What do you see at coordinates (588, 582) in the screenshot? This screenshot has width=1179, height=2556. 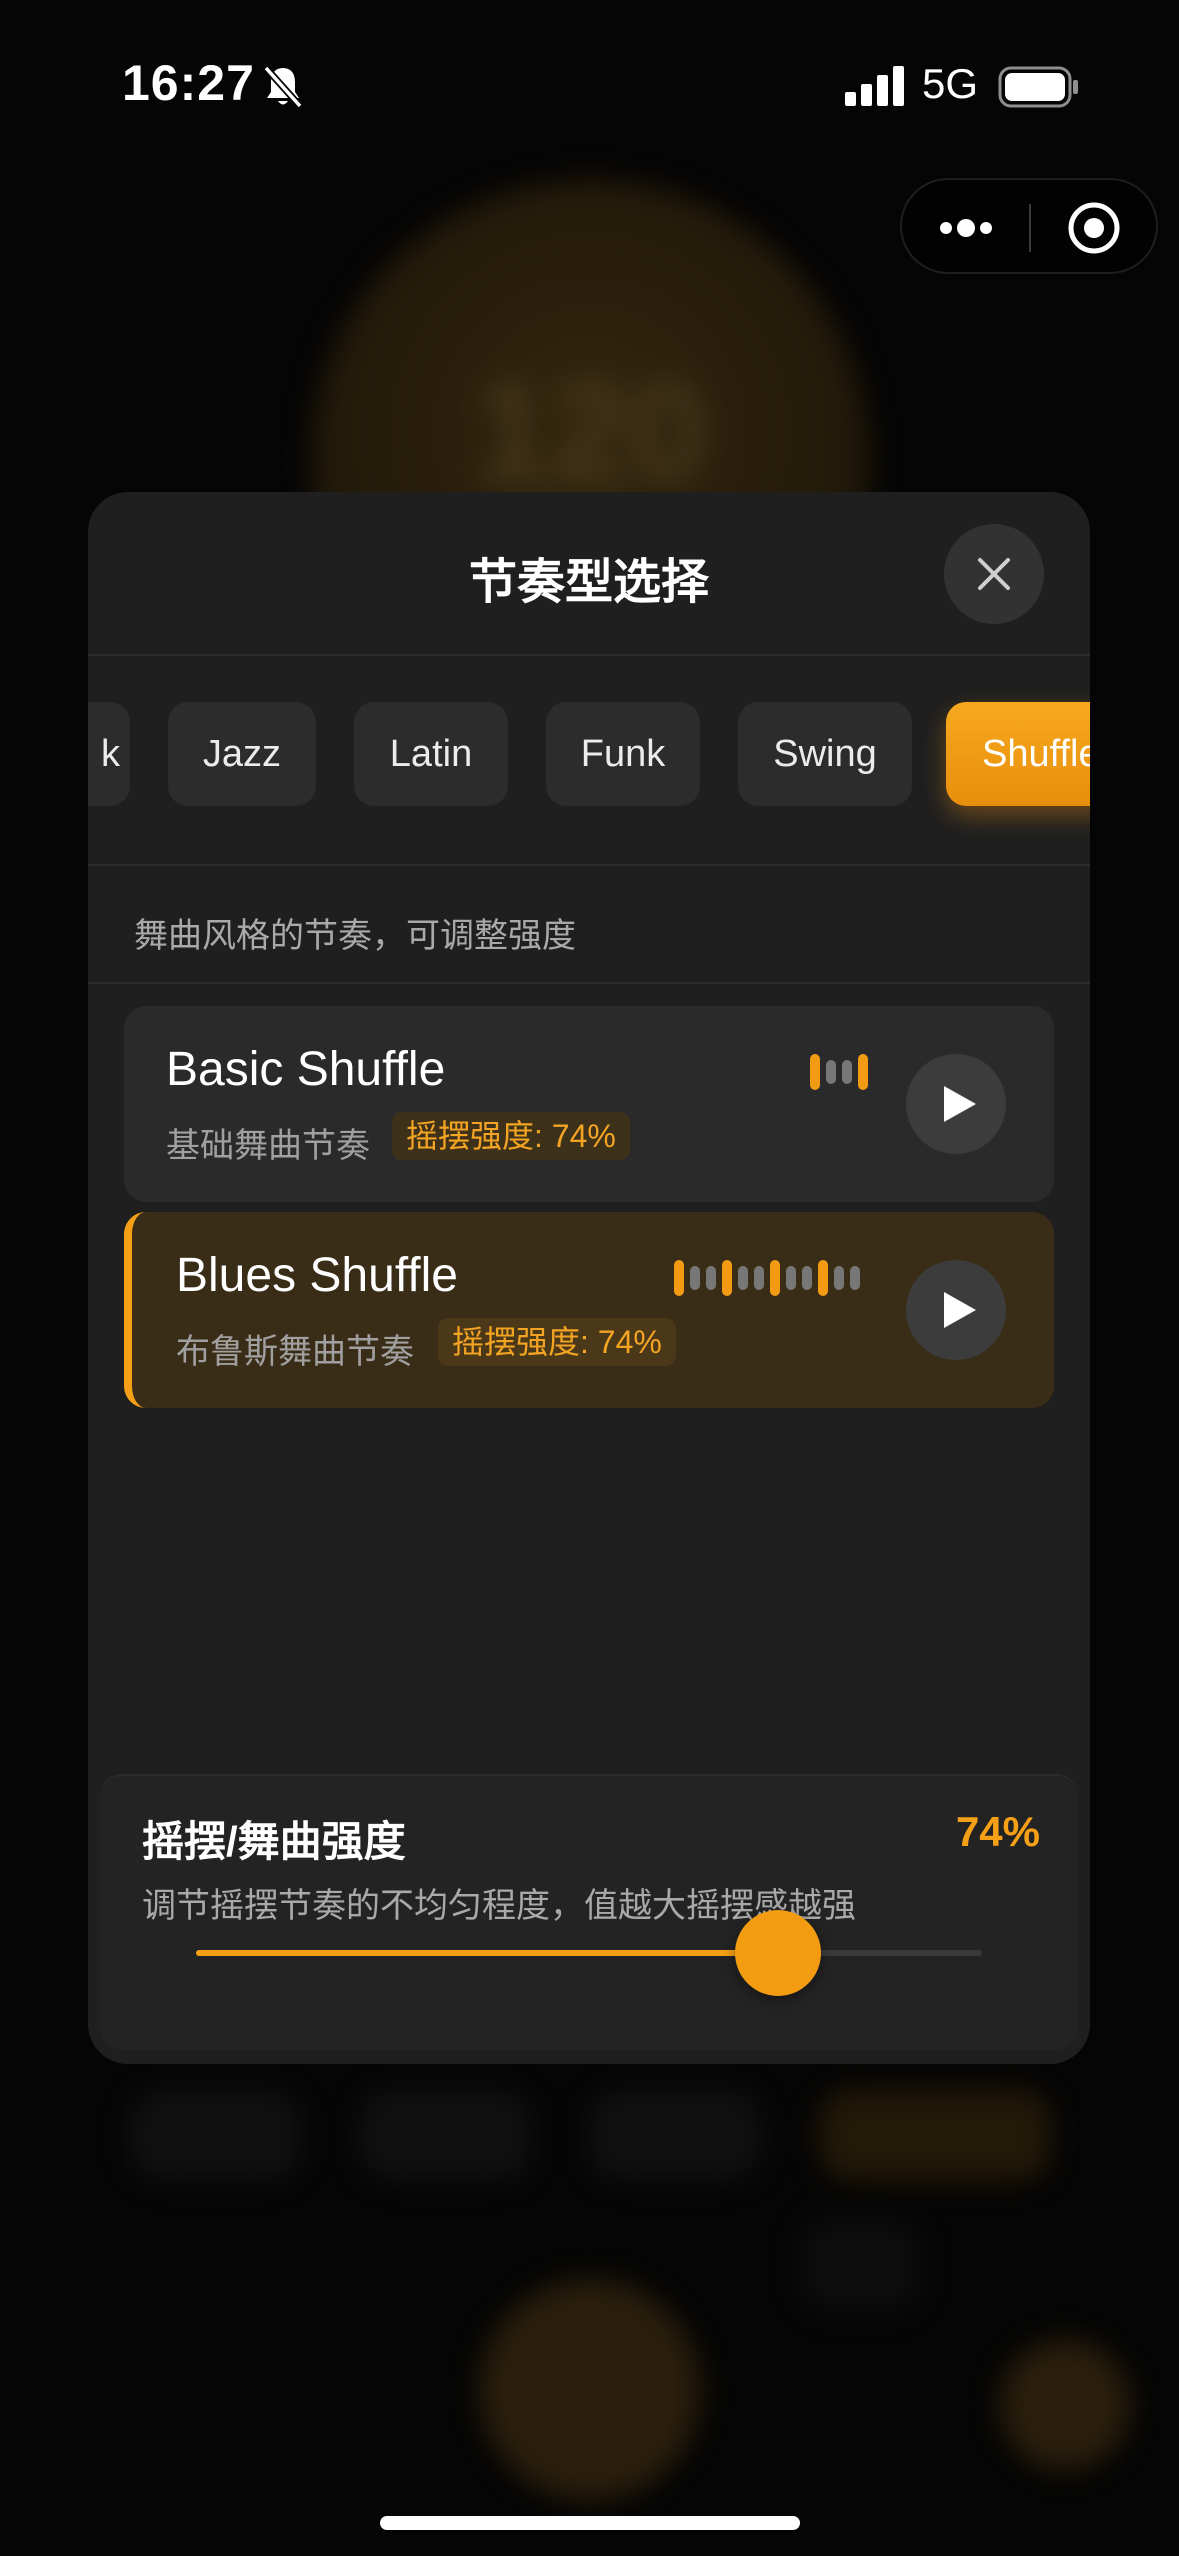 I see `sheet-title: 节奏型选择` at bounding box center [588, 582].